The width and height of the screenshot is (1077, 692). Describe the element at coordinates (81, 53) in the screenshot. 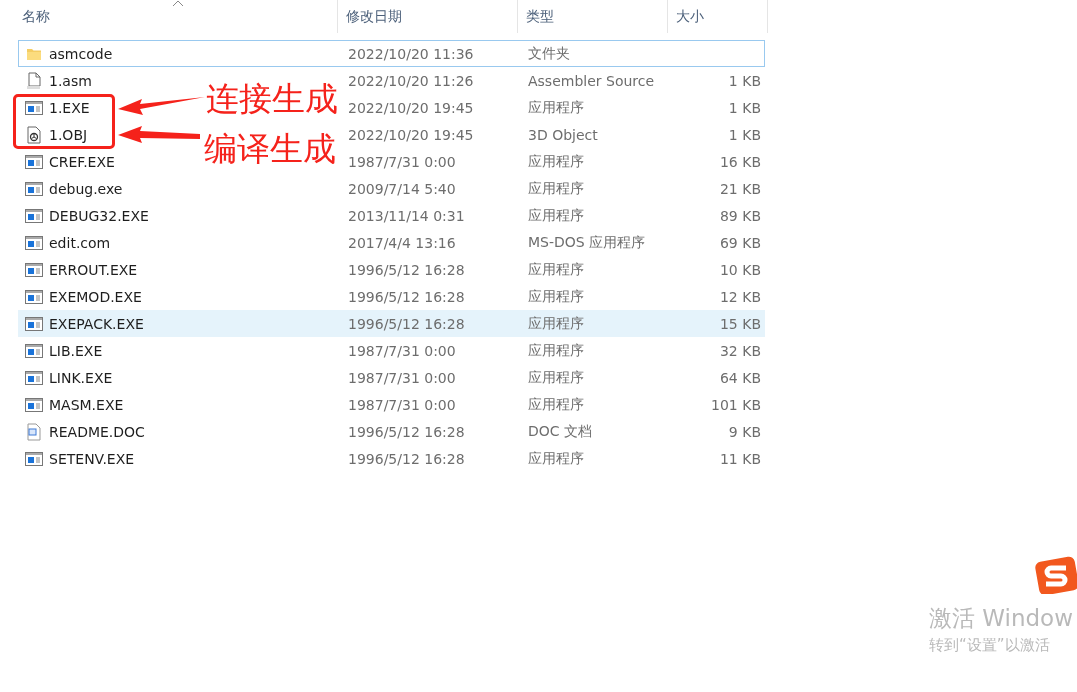

I see `file-name: asmcode` at that location.